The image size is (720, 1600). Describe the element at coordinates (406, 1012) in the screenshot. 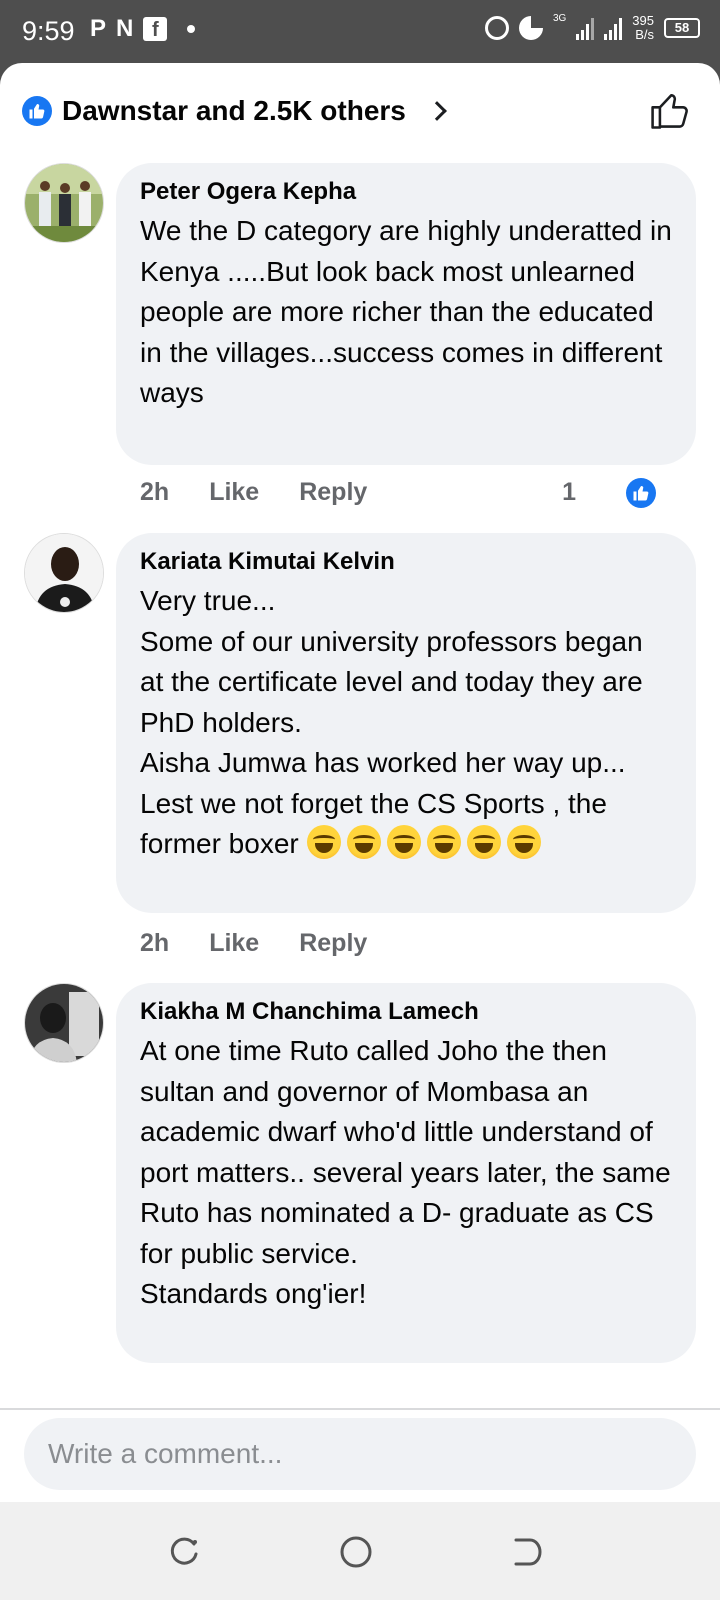

I see `comment-author: Kiakha M Chanchima Lamech` at that location.